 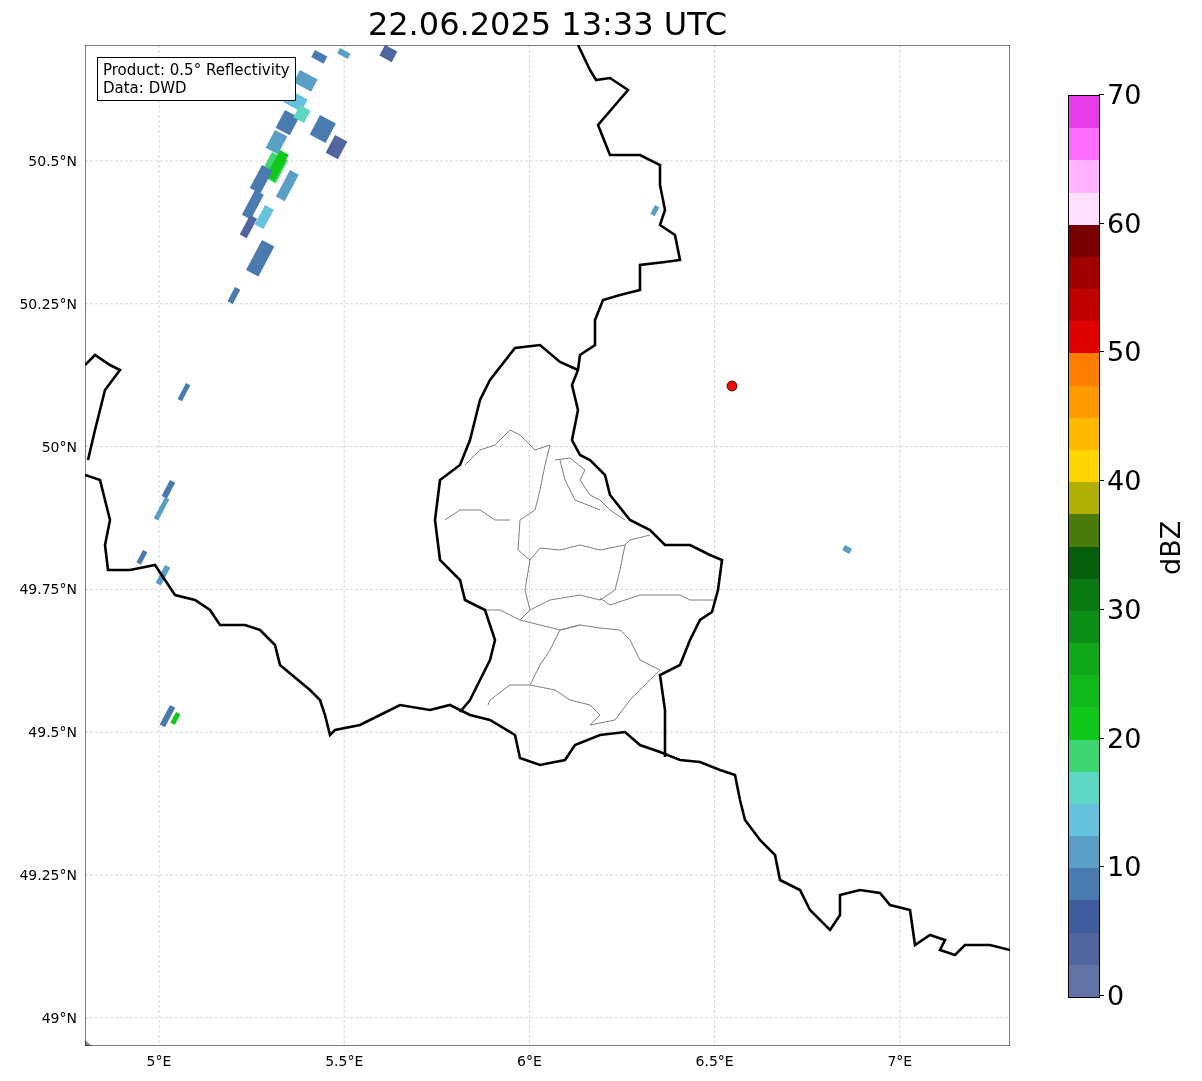 I want to click on info-text: Data: DWD, so click(x=145, y=88).